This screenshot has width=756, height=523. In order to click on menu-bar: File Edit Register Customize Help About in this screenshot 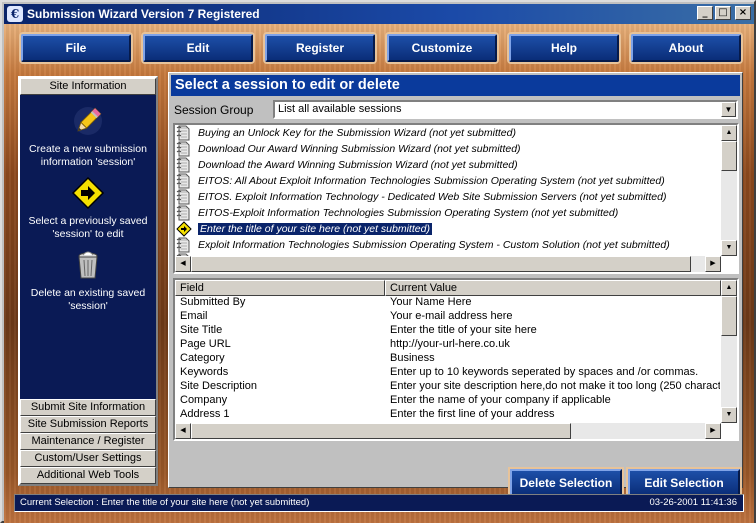, I will do `click(379, 49)`.